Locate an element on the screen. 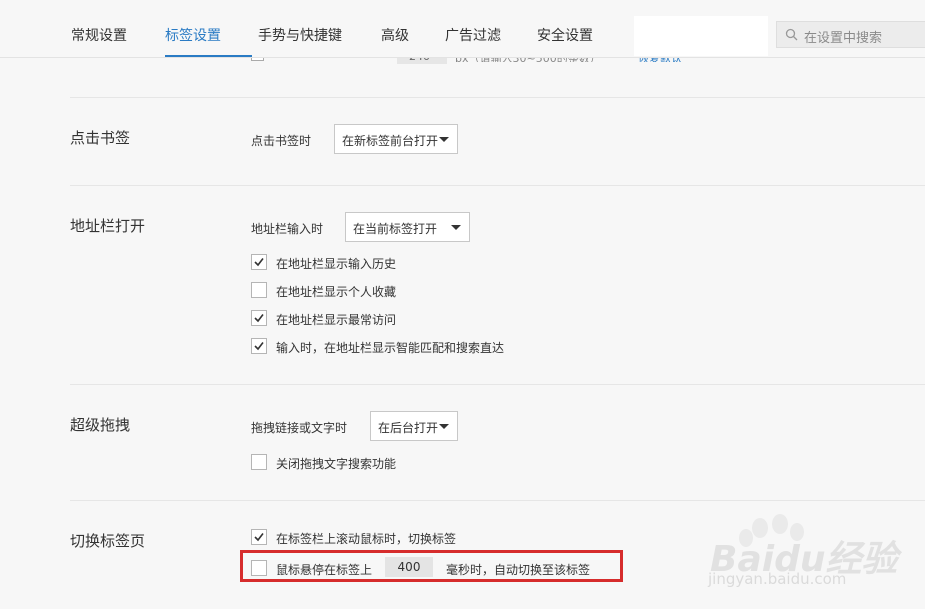 The width and height of the screenshot is (925, 609). scroll-switch-tab-label: 在标签栏上滚动鼠标时，切换标签 is located at coordinates (366, 539).